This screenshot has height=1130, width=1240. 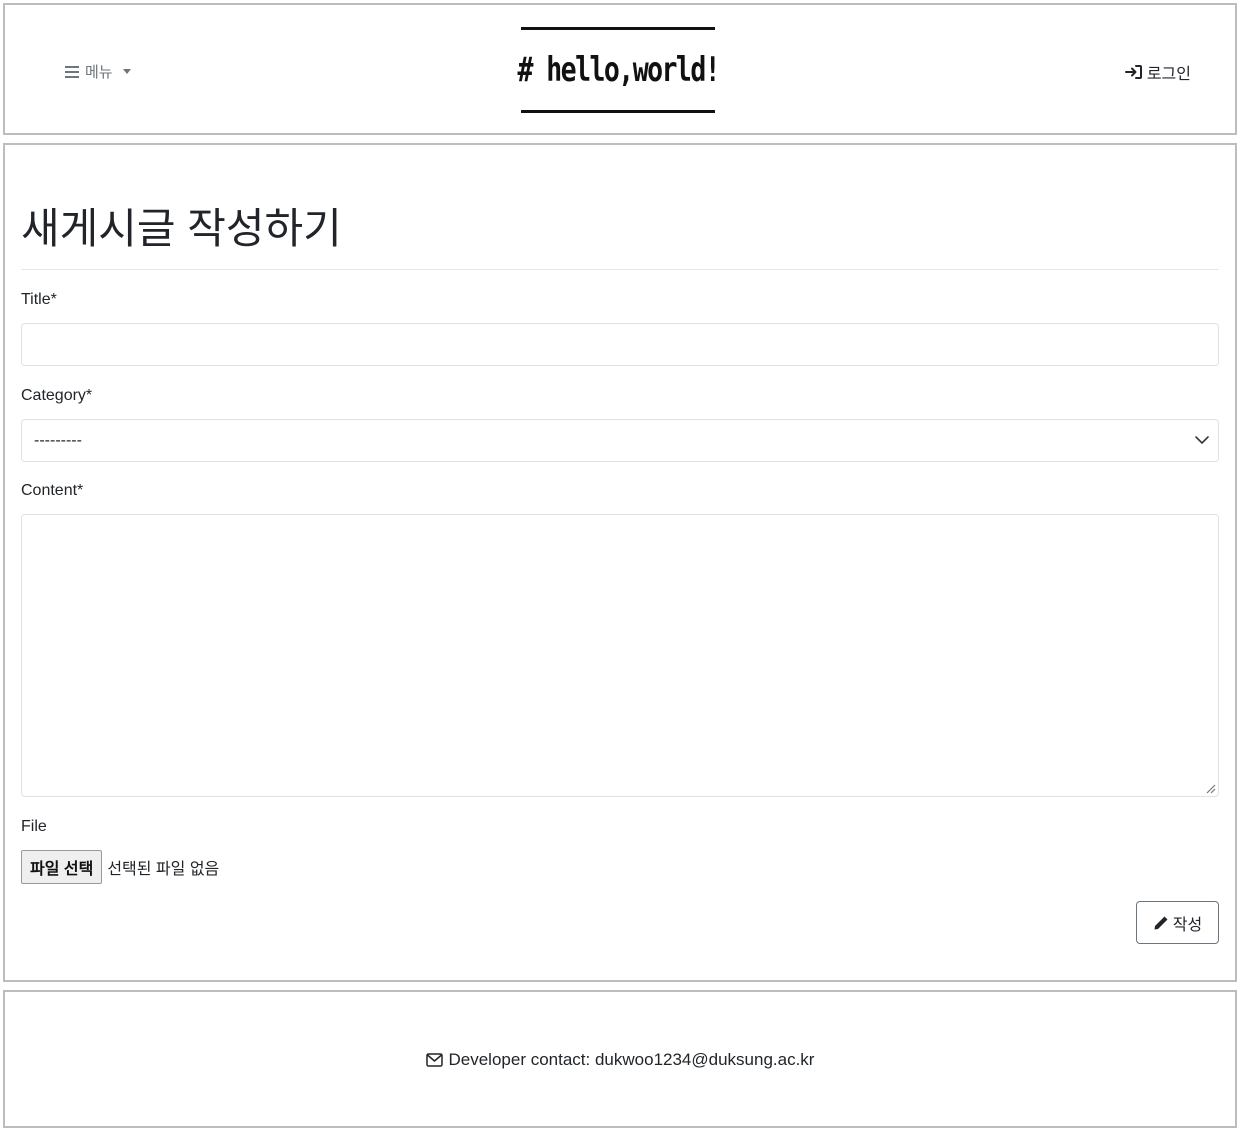 I want to click on submit-button: 작성, so click(x=1177, y=922).